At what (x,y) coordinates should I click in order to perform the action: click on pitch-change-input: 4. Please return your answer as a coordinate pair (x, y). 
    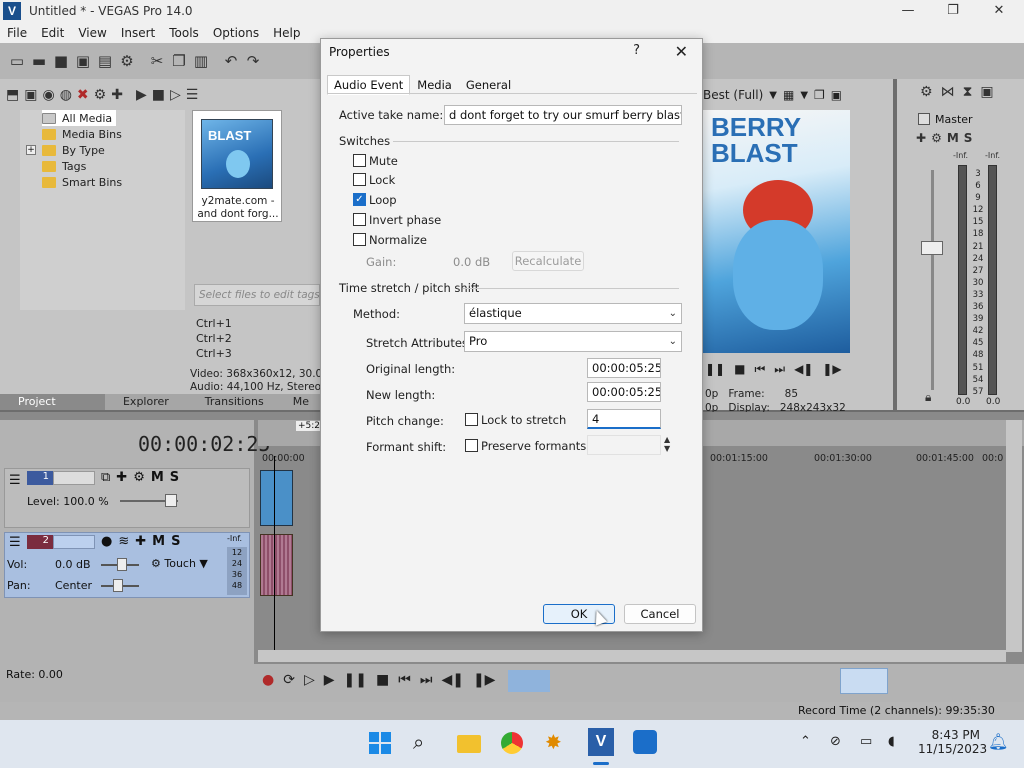
    Looking at the image, I should click on (624, 419).